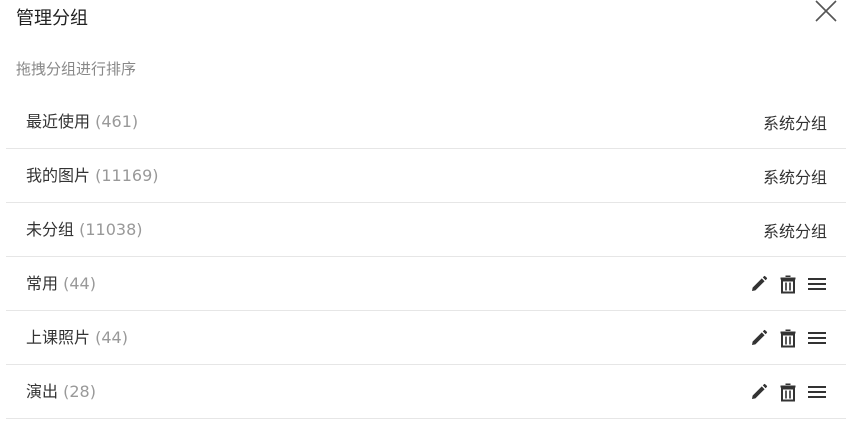 Image resolution: width=847 pixels, height=422 pixels. I want to click on group-row: 演出 (28), so click(426, 392).